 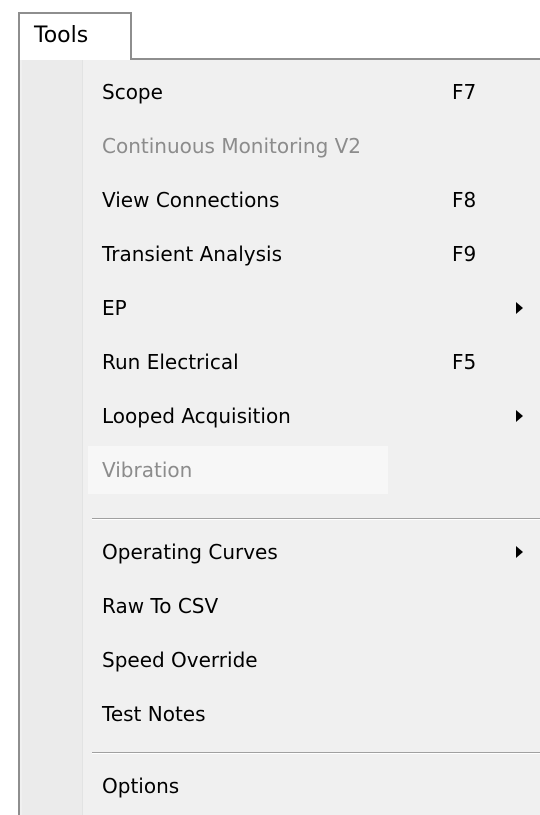 I want to click on menubar-tools-label: Tools, so click(x=61, y=35).